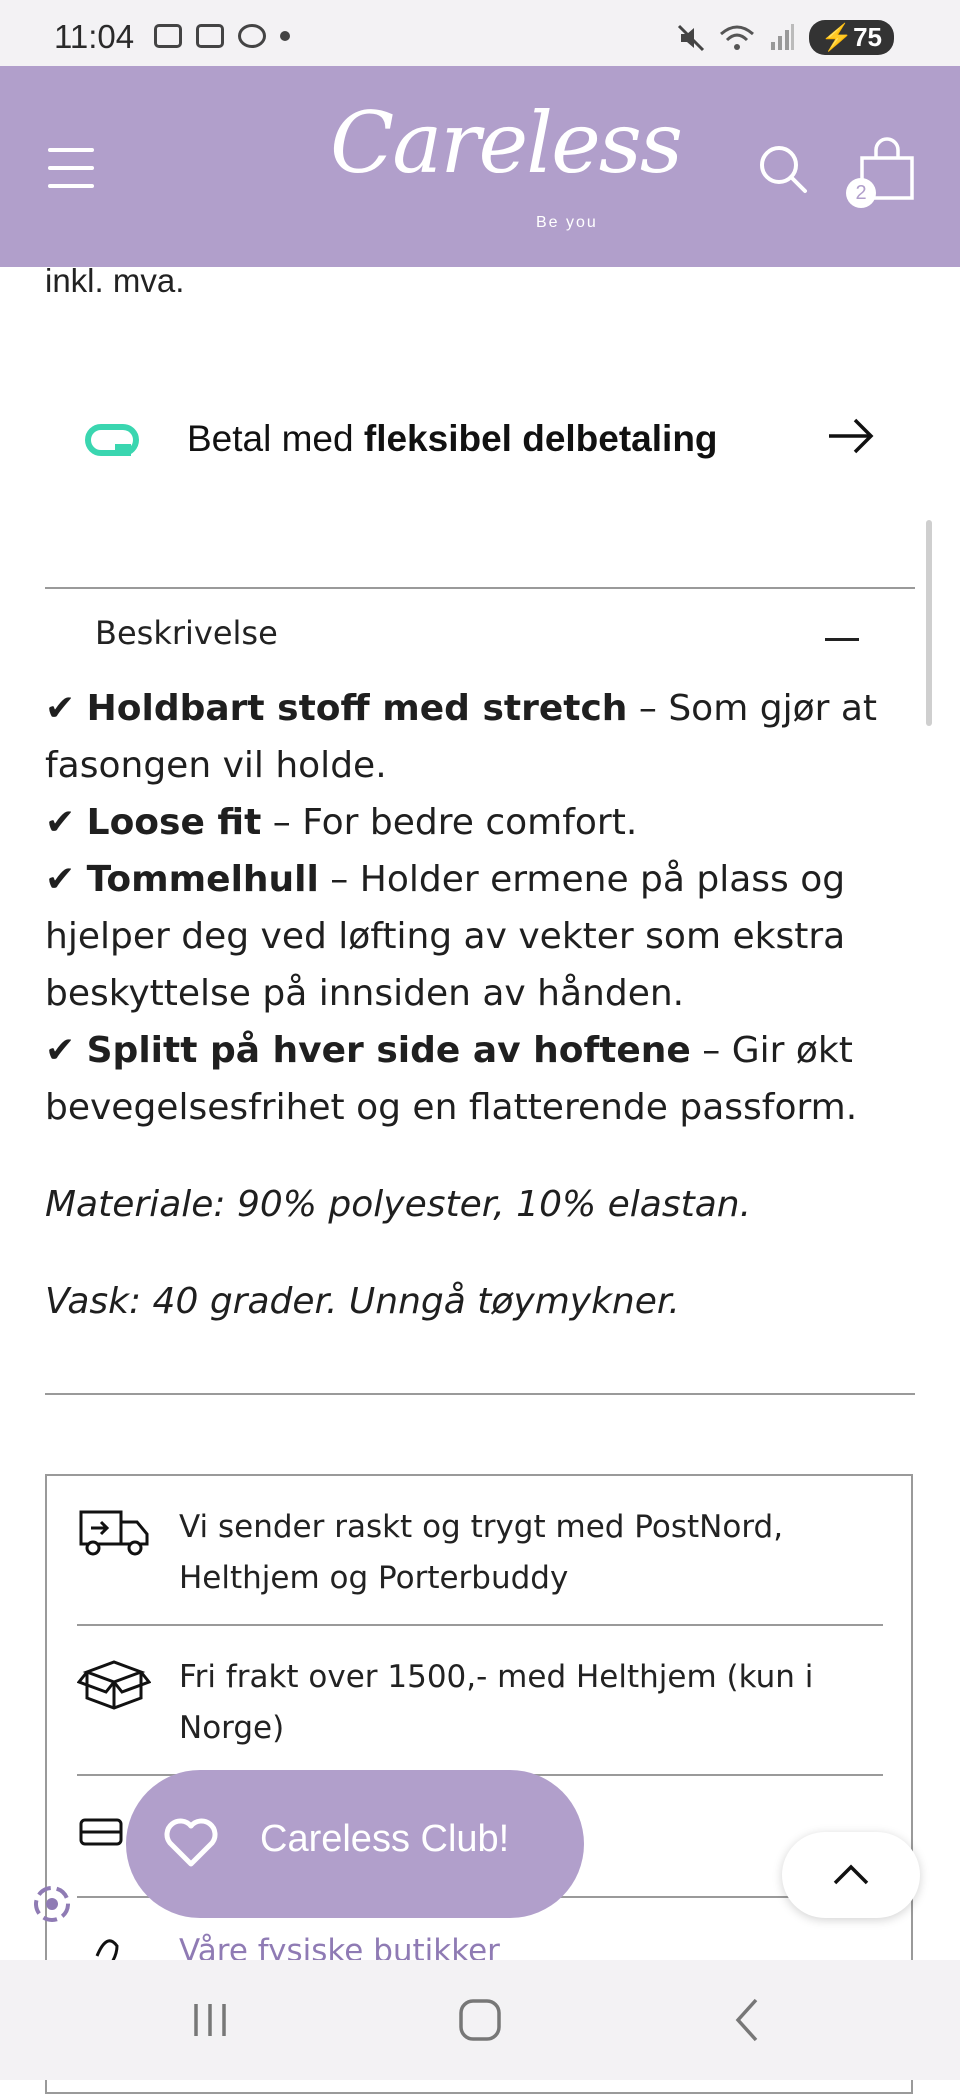 This screenshot has width=960, height=2094. What do you see at coordinates (842, 639) in the screenshot?
I see `collapse-icon` at bounding box center [842, 639].